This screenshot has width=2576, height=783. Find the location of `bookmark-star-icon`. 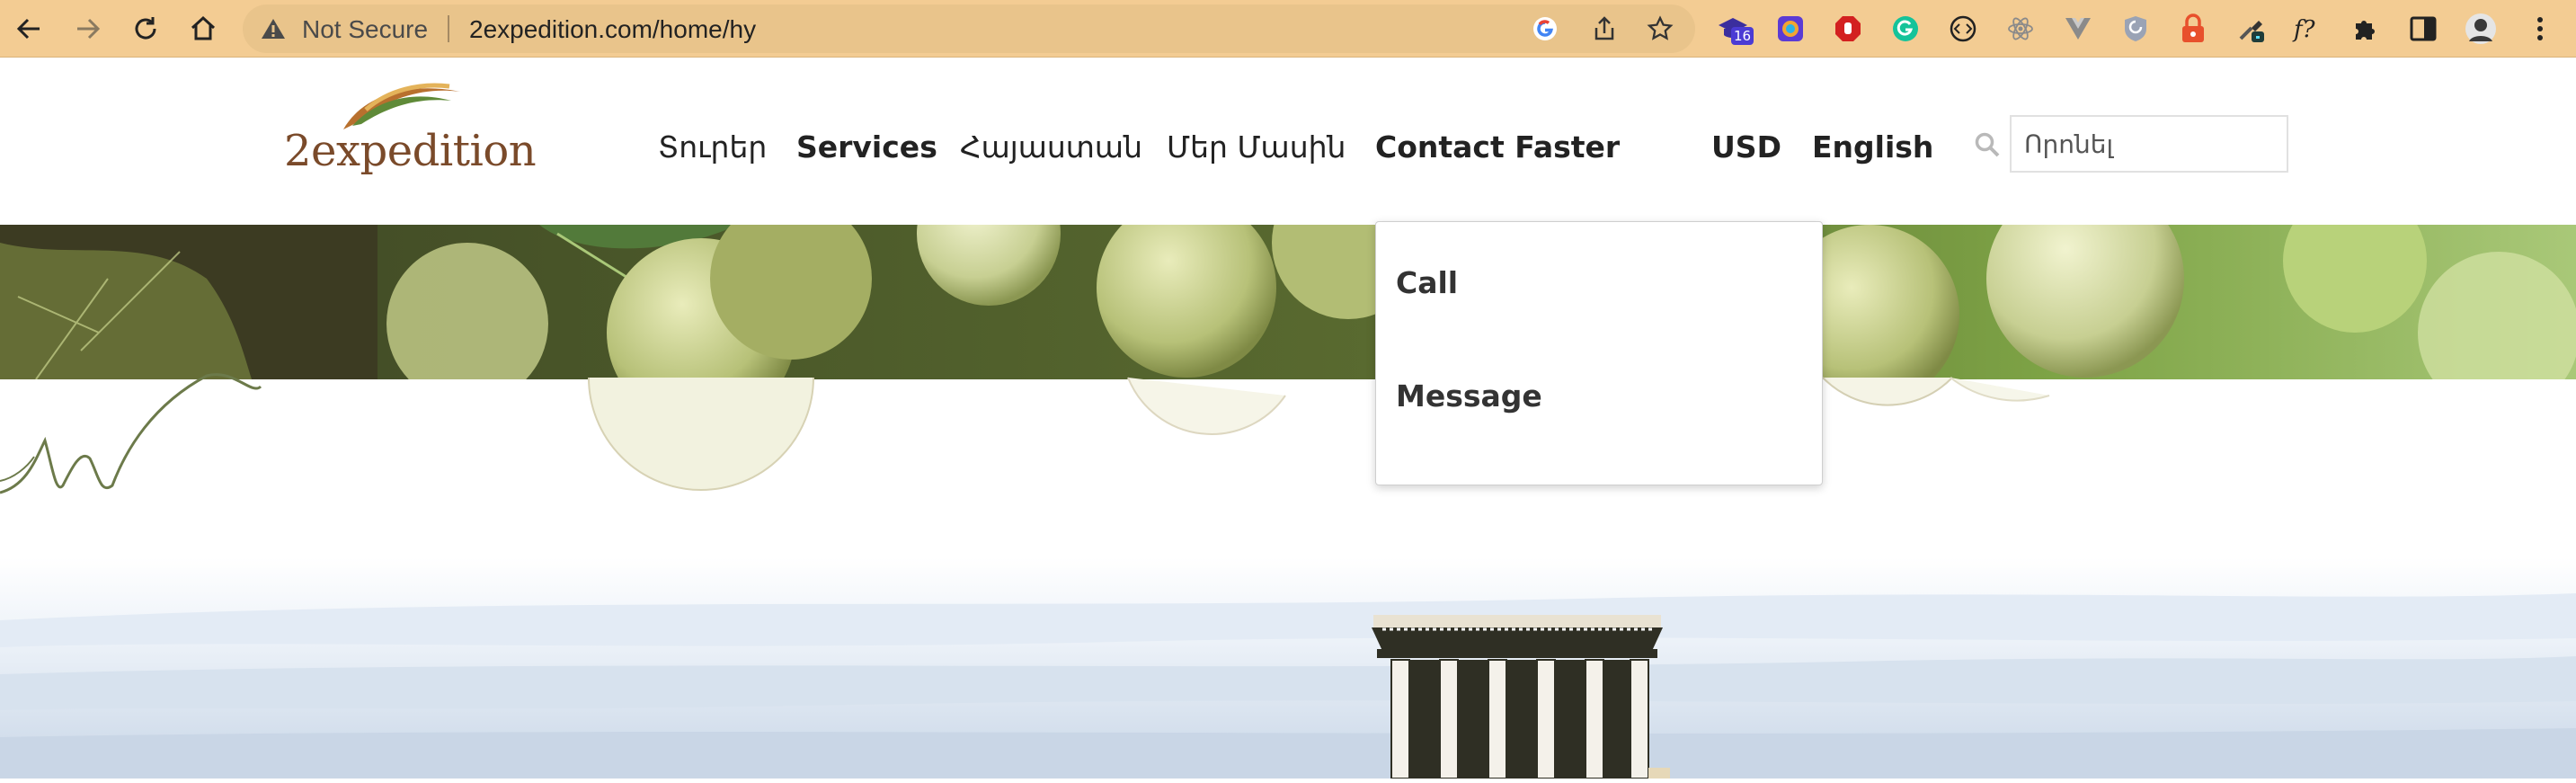

bookmark-star-icon is located at coordinates (1660, 28).